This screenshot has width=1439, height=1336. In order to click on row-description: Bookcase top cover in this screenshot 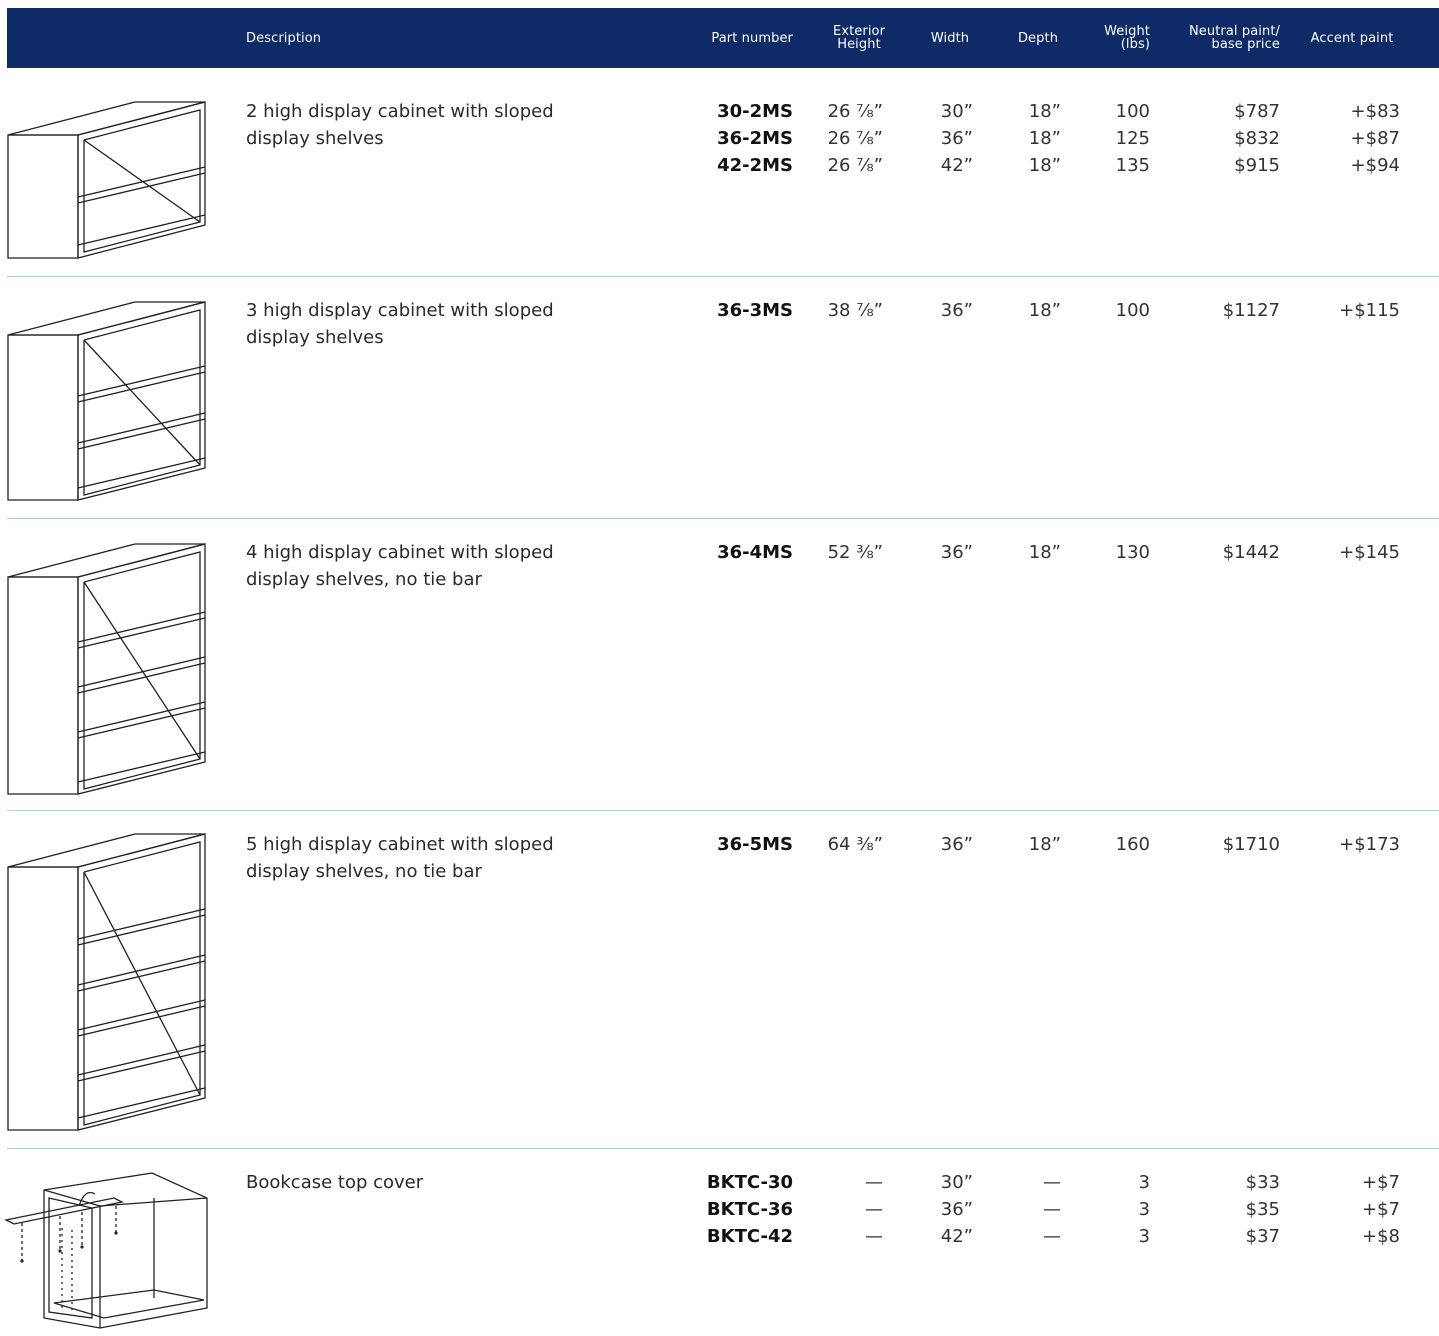, I will do `click(335, 1182)`.